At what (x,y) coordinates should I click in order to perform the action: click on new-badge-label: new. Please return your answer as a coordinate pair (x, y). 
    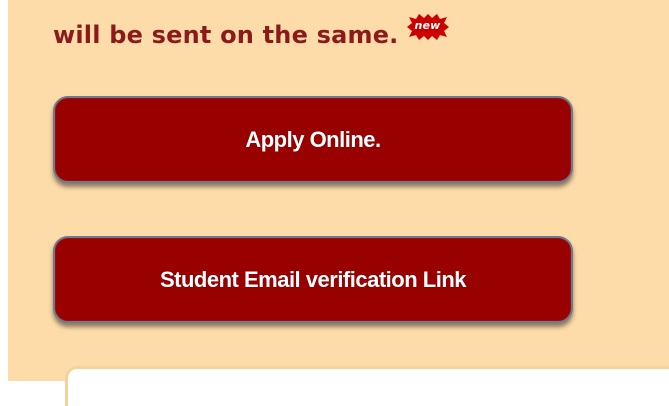
    Looking at the image, I should click on (427, 25).